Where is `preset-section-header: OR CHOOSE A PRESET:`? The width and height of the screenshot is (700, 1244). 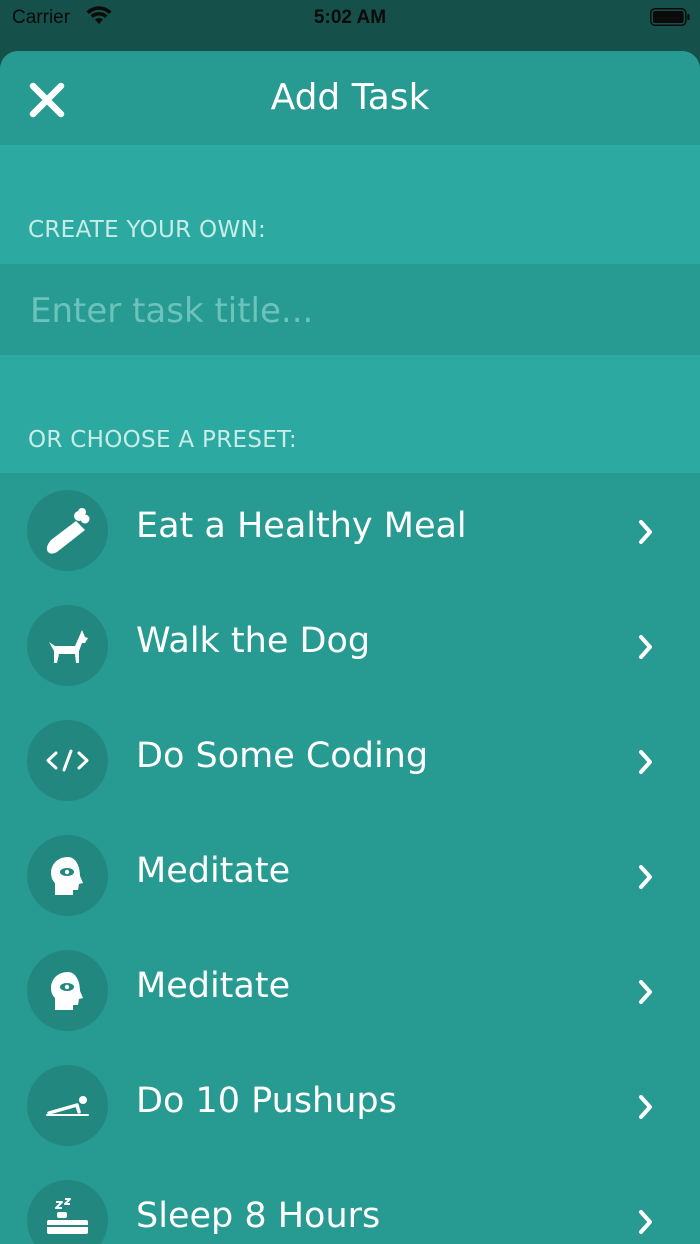 preset-section-header: OR CHOOSE A PRESET: is located at coordinates (350, 414).